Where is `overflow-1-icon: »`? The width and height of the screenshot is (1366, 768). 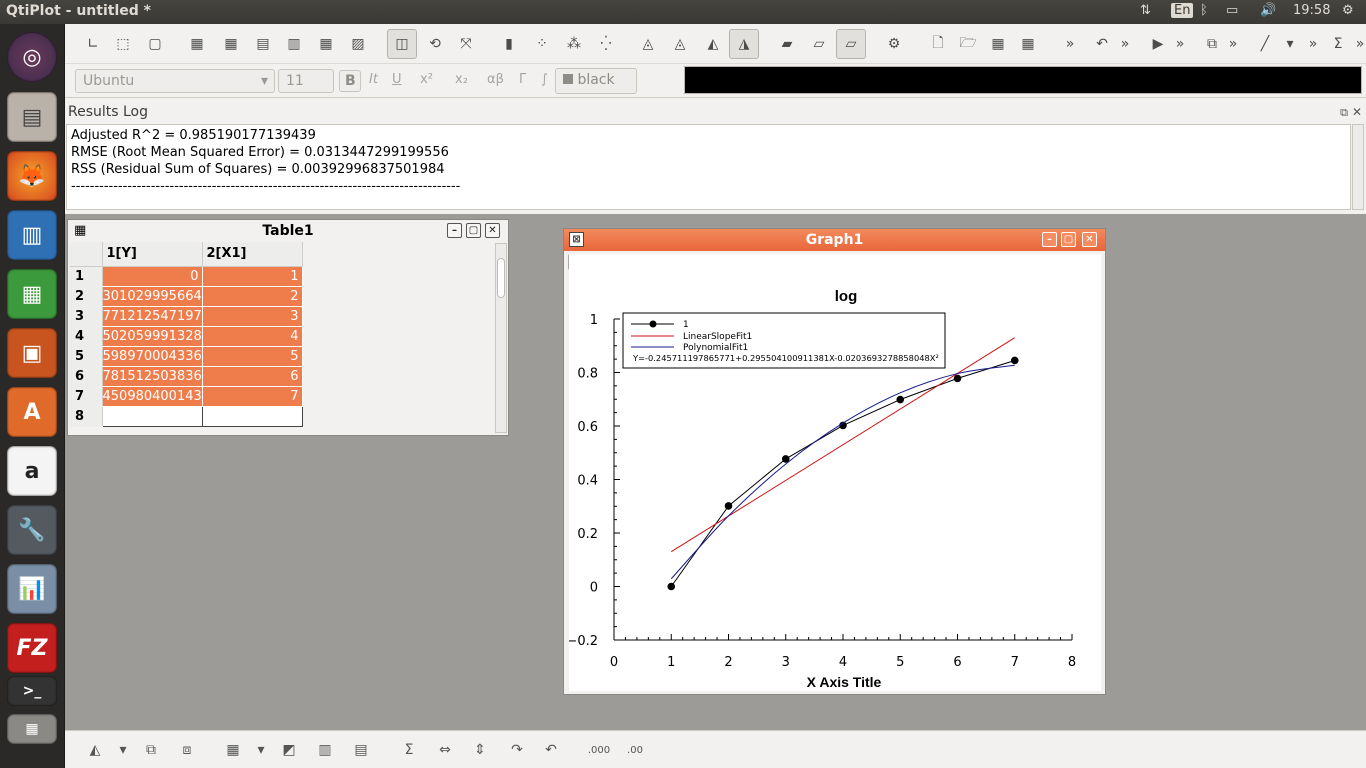 overflow-1-icon: » is located at coordinates (1070, 44).